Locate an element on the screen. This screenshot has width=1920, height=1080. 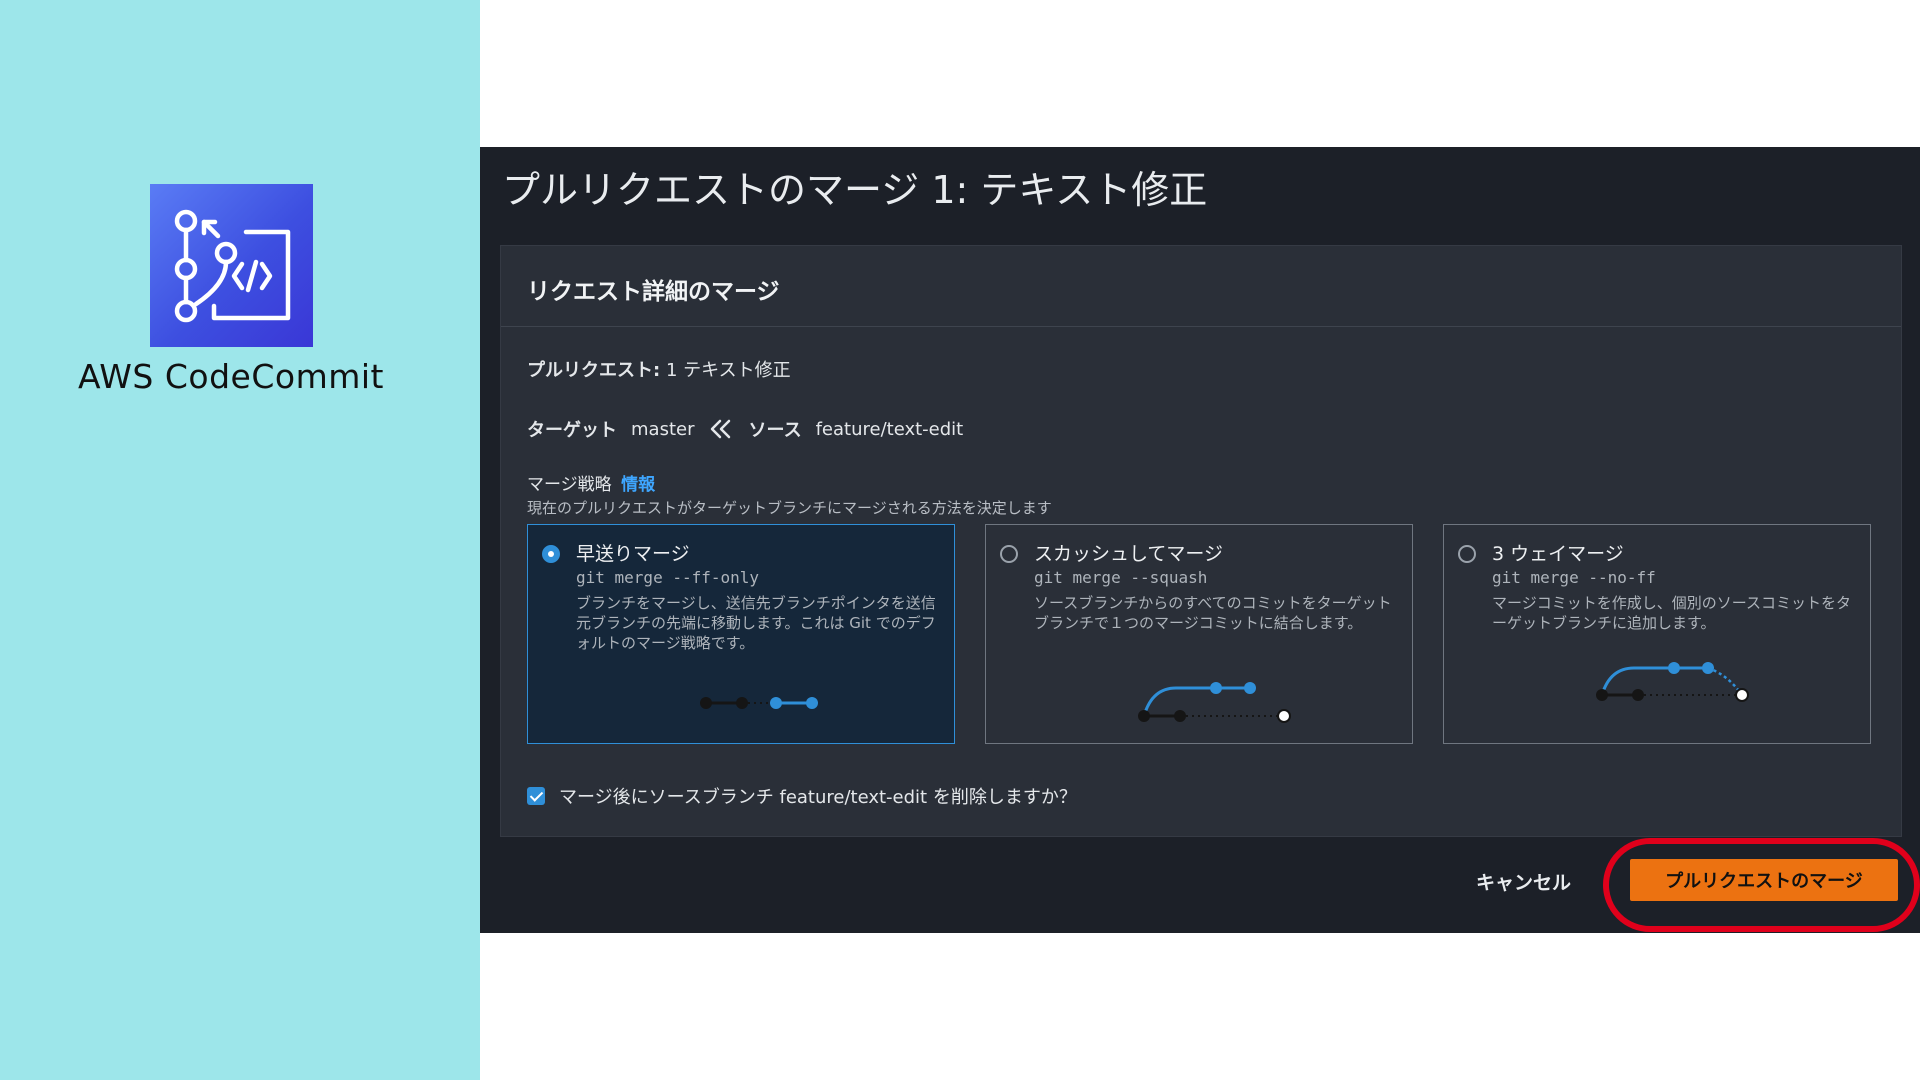
delete-branch-suffix: を削除しますか？ is located at coordinates (1004, 797).